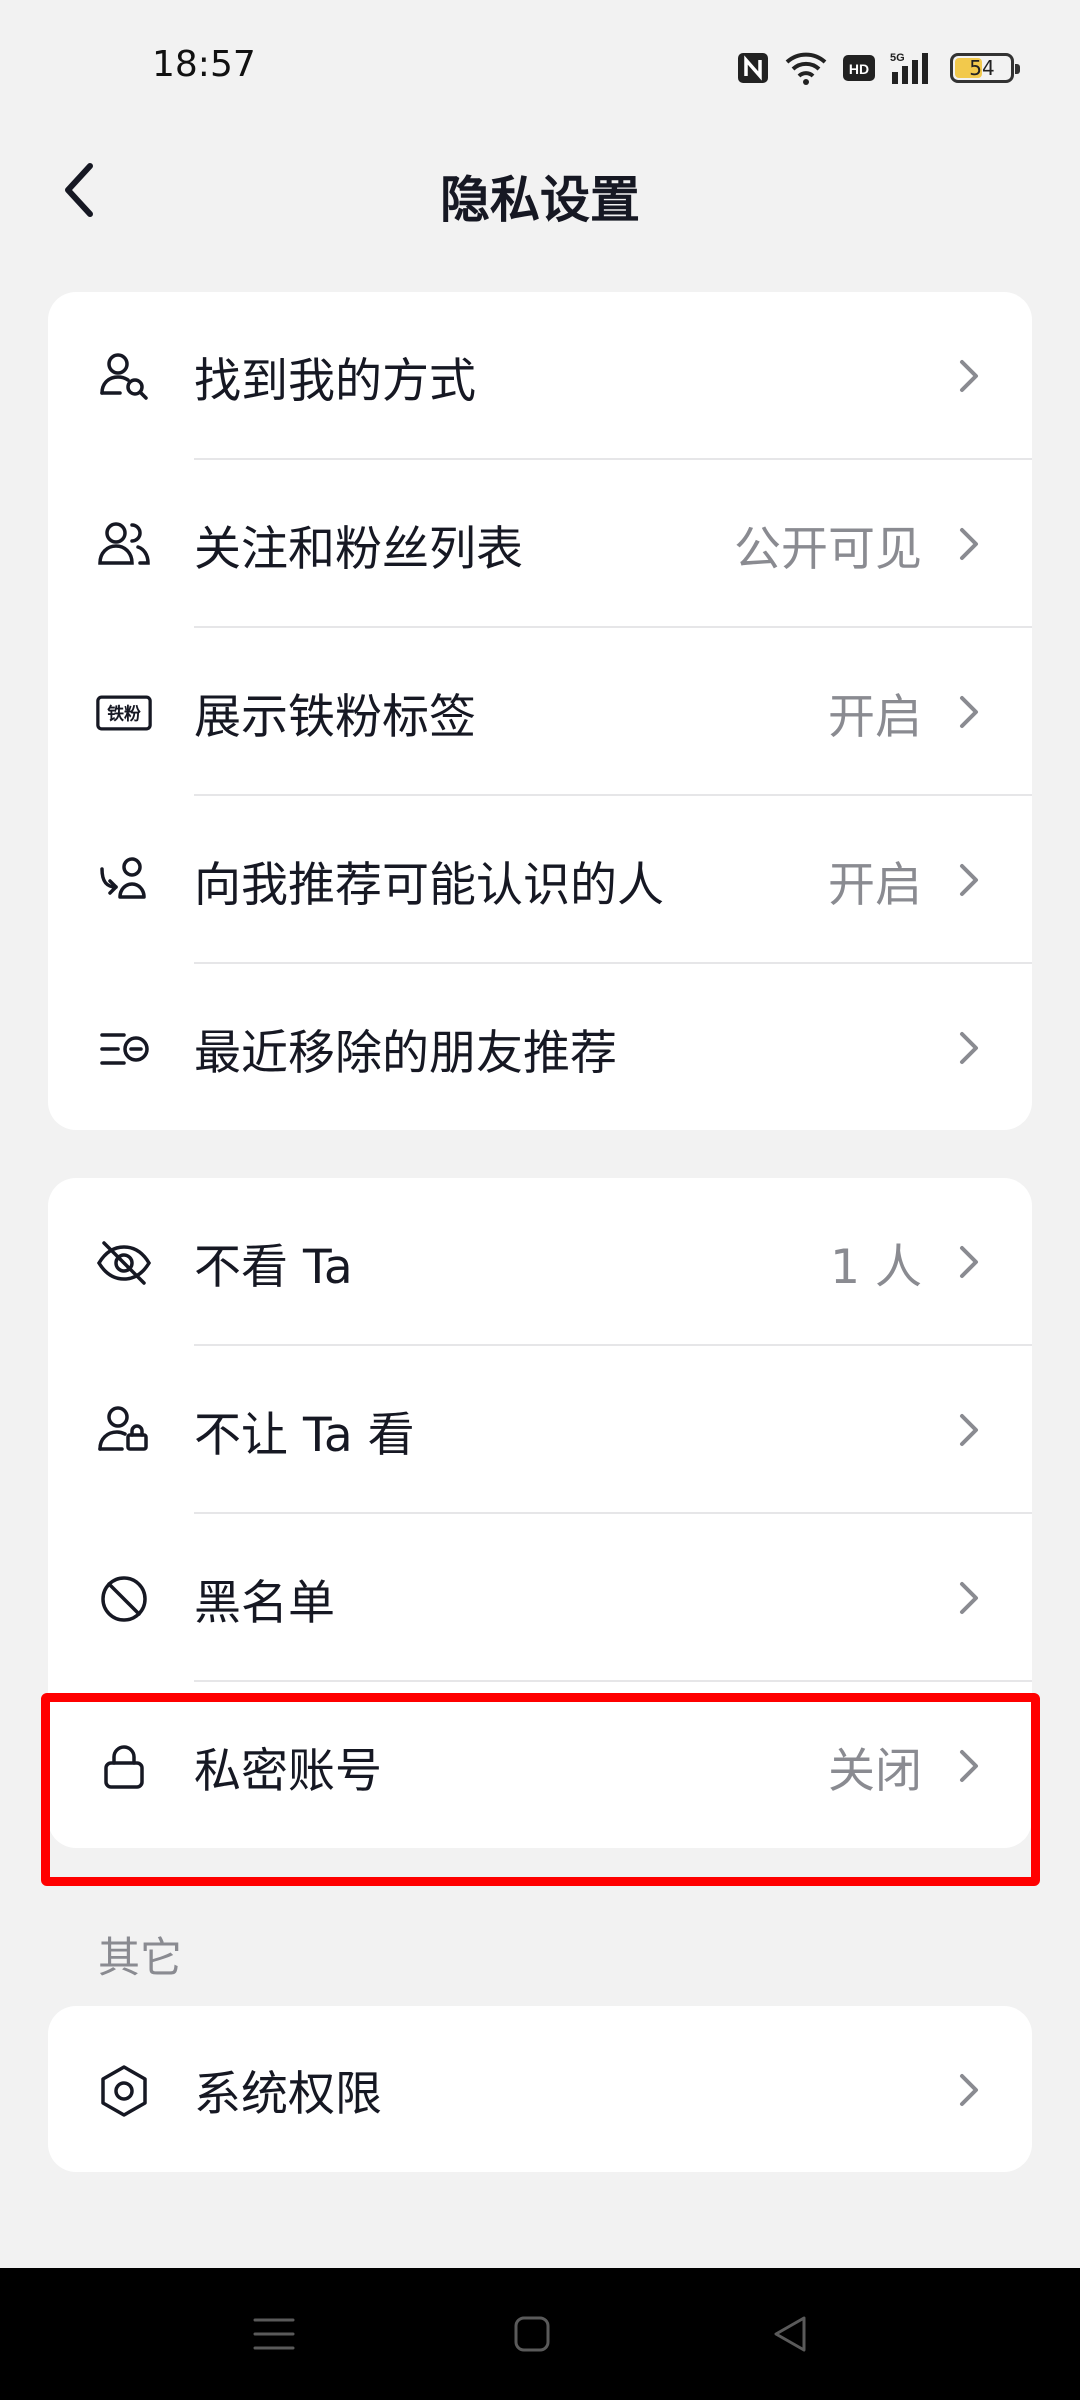  Describe the element at coordinates (982, 68) in the screenshot. I see `battery-level: 54` at that location.